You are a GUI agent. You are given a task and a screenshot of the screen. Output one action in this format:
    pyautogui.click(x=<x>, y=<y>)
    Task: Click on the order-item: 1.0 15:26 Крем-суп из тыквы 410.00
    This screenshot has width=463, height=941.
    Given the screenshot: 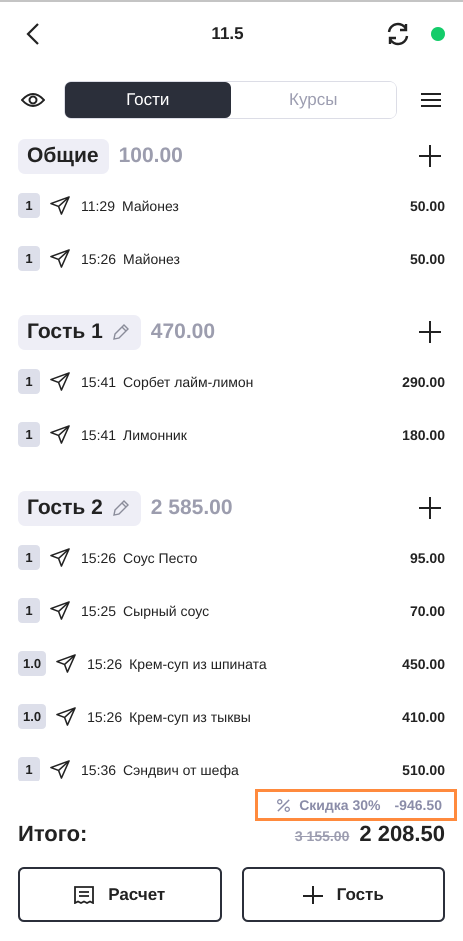 What is the action you would take?
    pyautogui.click(x=231, y=716)
    